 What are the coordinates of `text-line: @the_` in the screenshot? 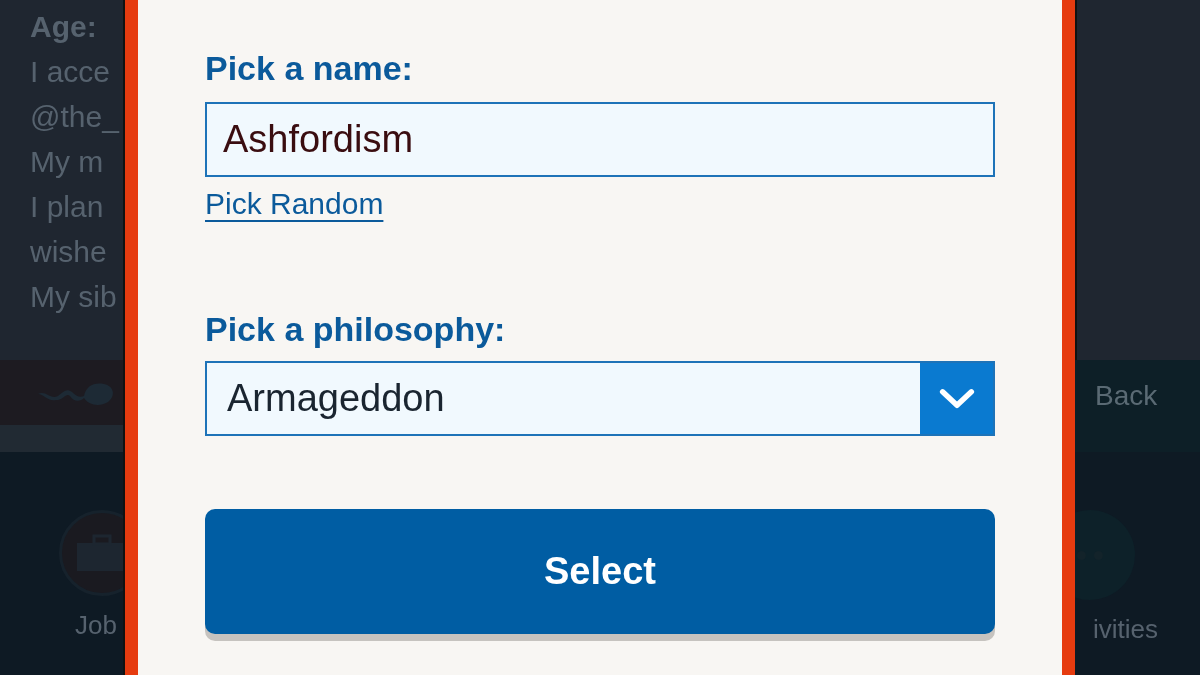 It's located at (75, 117).